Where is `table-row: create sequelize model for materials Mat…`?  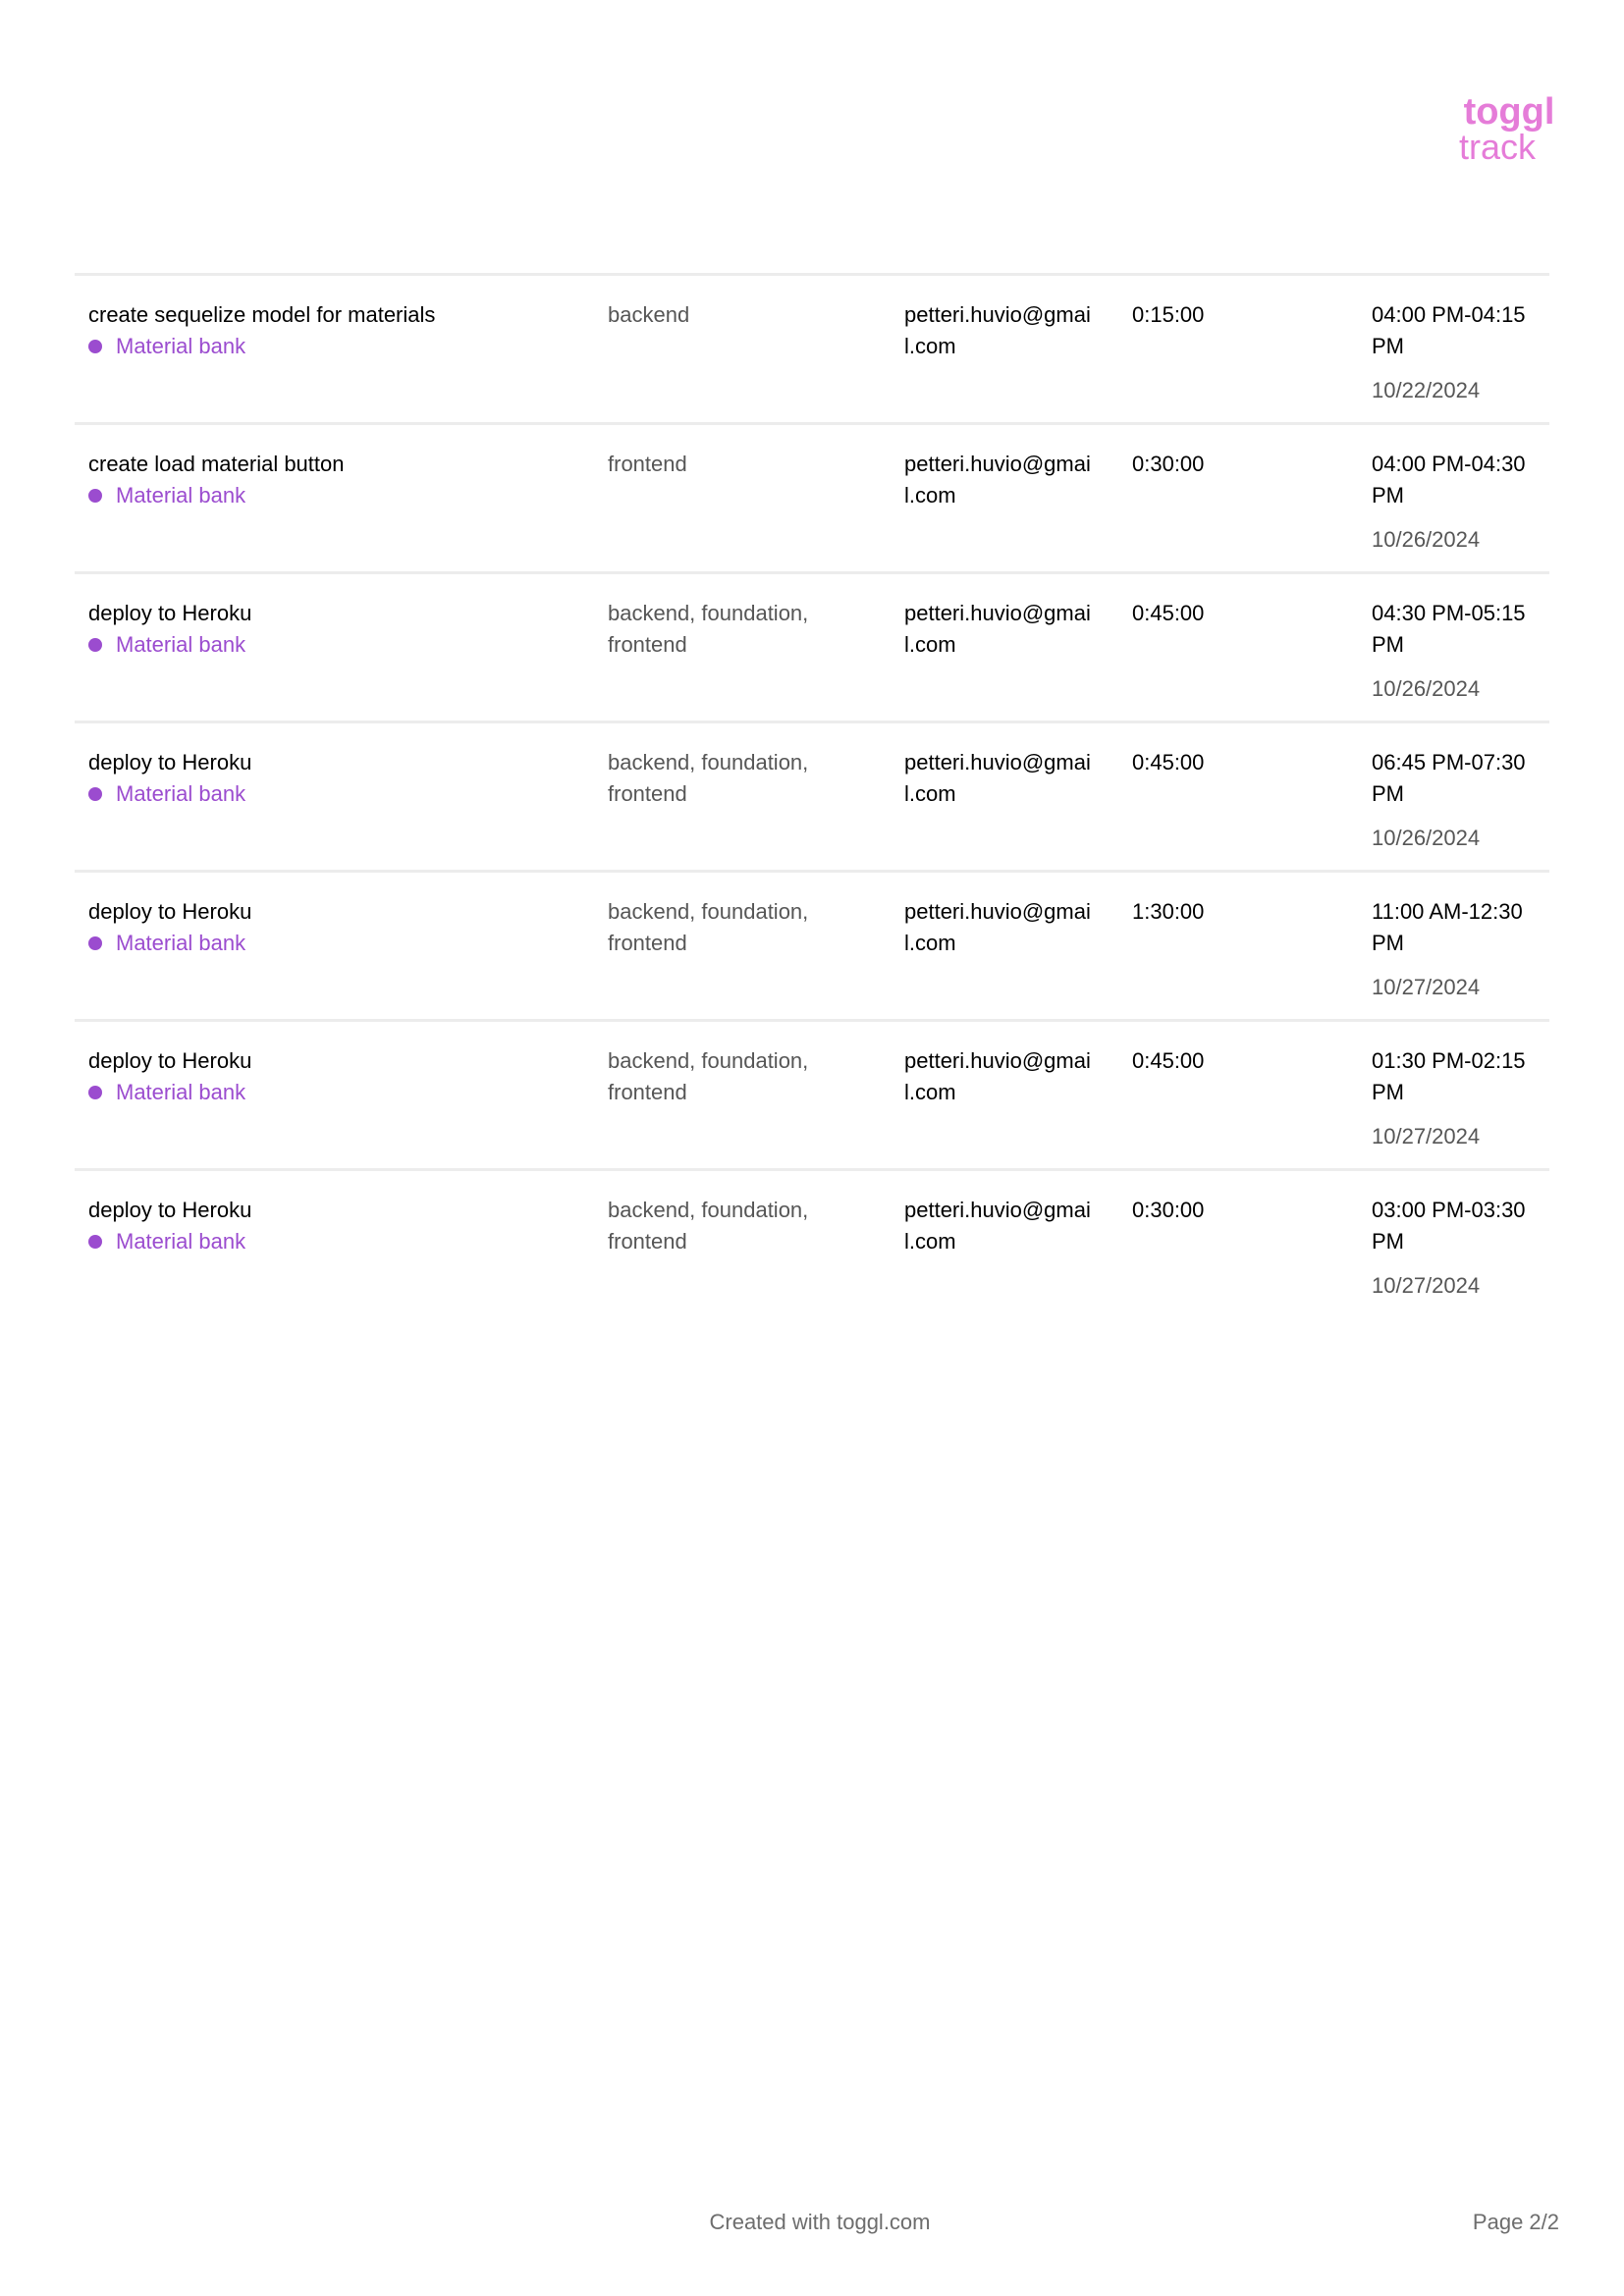
table-row: create sequelize model for materials Mat… is located at coordinates (812, 350).